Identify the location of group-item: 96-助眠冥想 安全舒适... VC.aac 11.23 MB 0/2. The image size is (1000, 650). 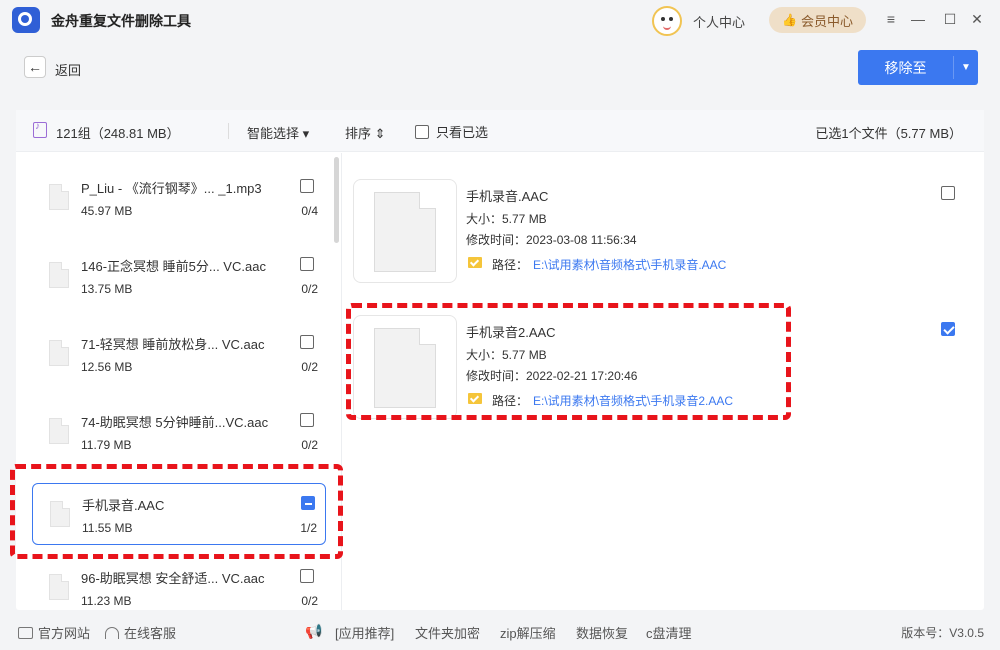
(179, 583).